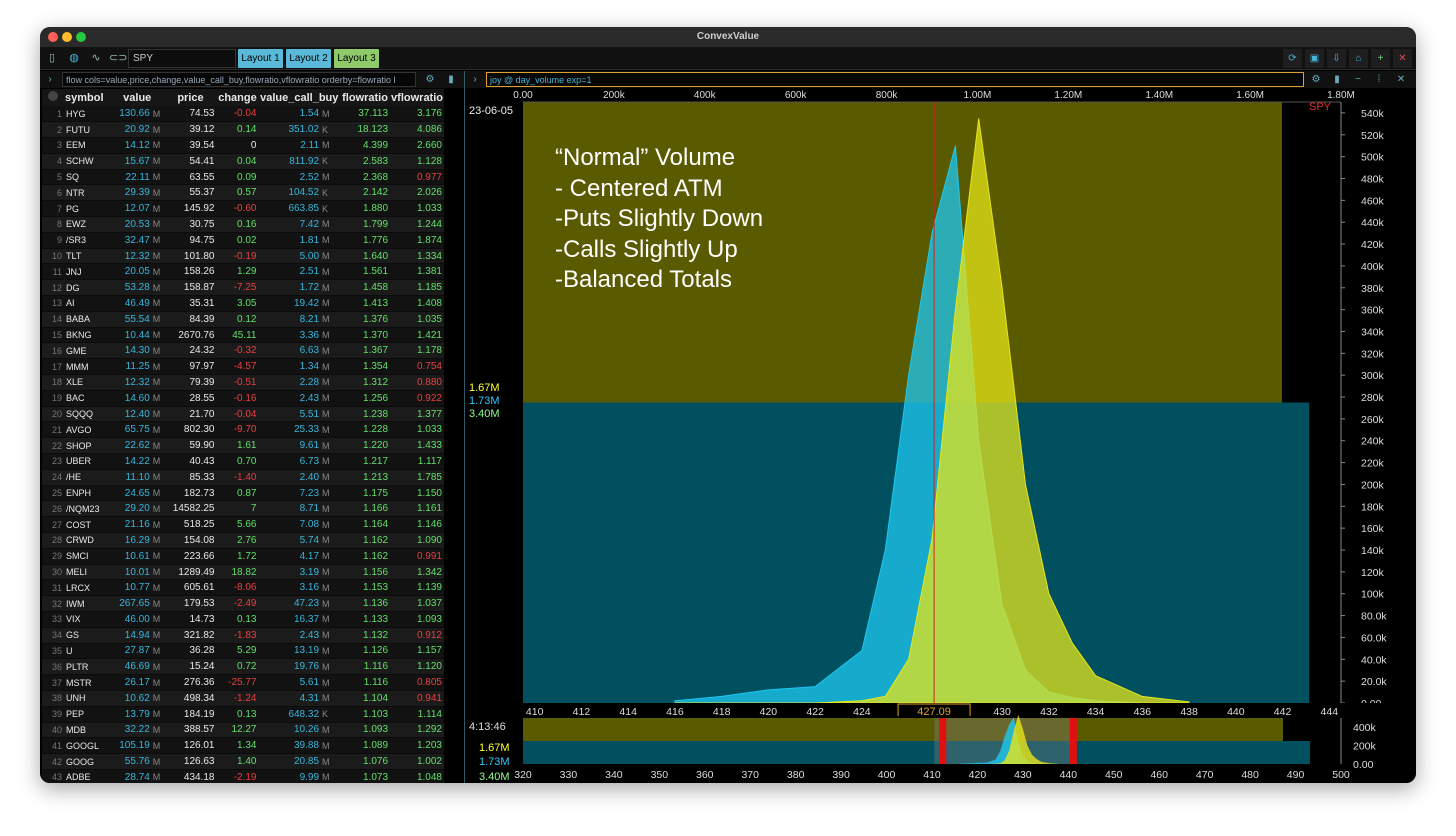 This screenshot has height=836, width=1456. What do you see at coordinates (87, 446) in the screenshot?
I see `row-symbol: SHOP` at bounding box center [87, 446].